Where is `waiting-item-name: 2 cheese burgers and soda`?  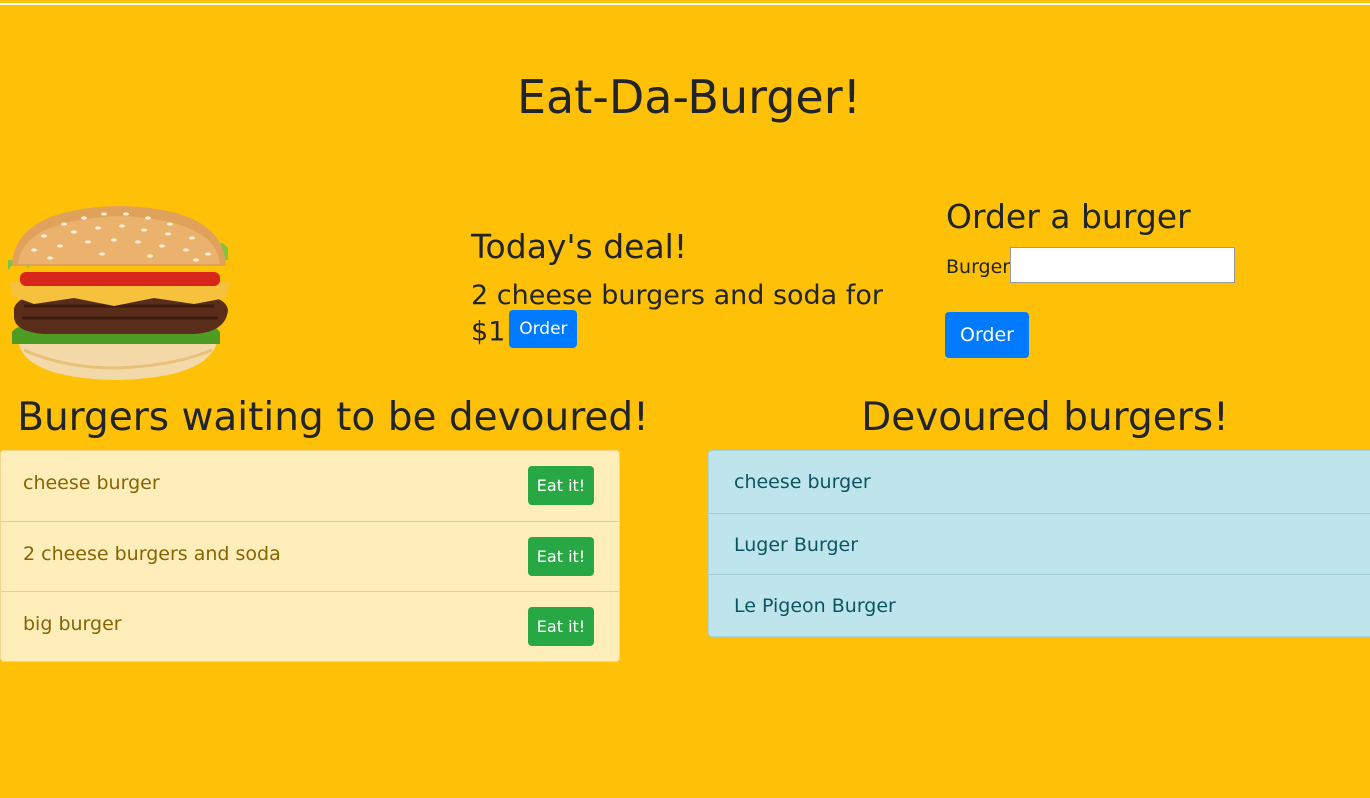
waiting-item-name: 2 cheese burgers and soda is located at coordinates (152, 554).